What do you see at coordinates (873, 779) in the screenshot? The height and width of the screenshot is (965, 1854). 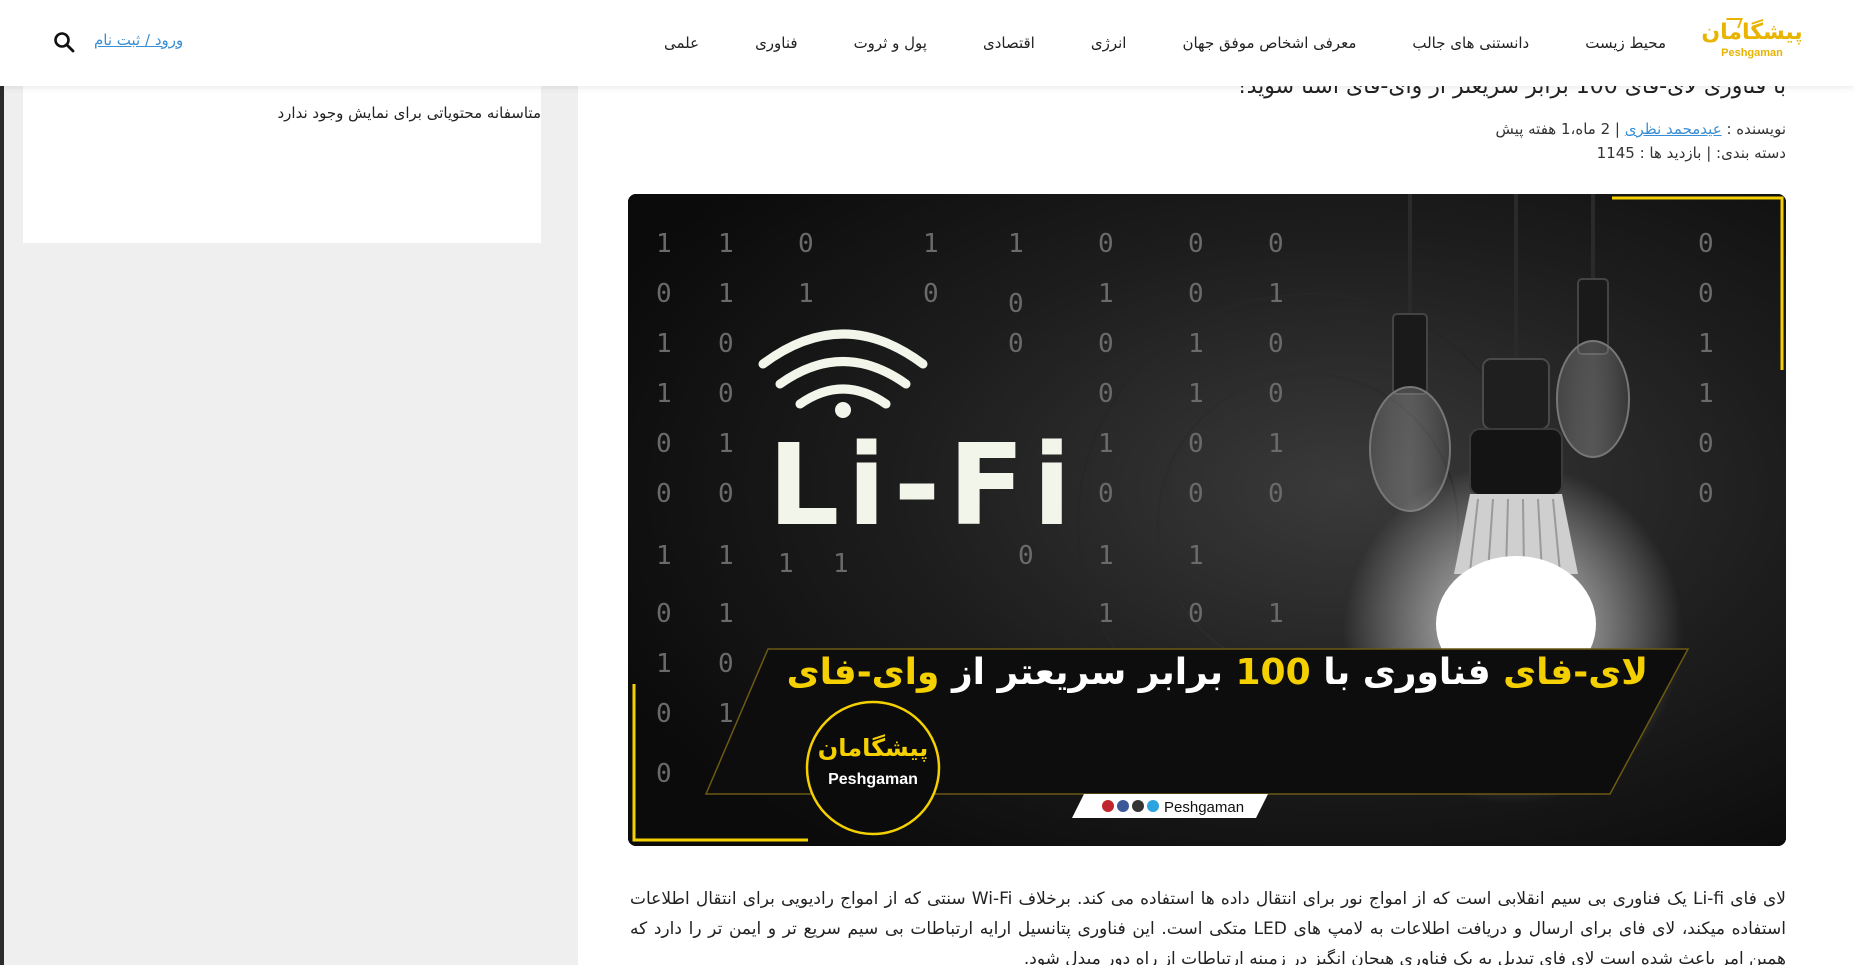 I see `badge-text-en: Peshgaman` at bounding box center [873, 779].